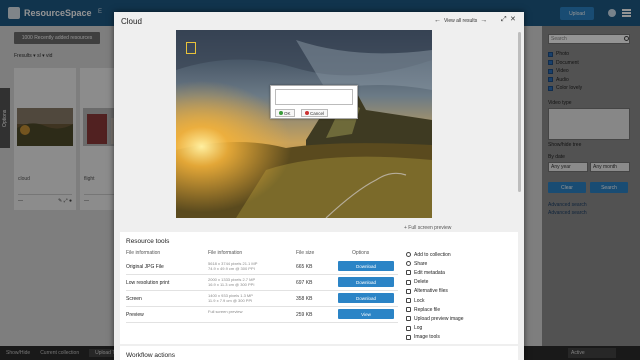 Image resolution: width=640 pixels, height=360 pixels. I want to click on annotation-cancel-button: Cancel, so click(315, 113).